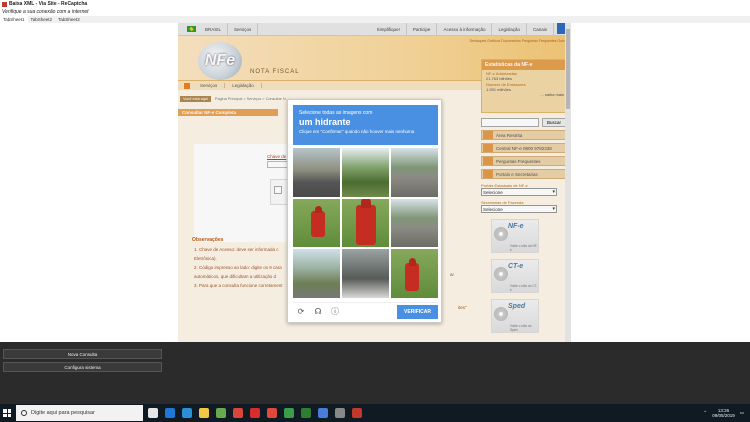 This screenshot has width=750, height=422. Describe the element at coordinates (417, 311) in the screenshot. I see `verify-button: VERIFICAR` at that location.